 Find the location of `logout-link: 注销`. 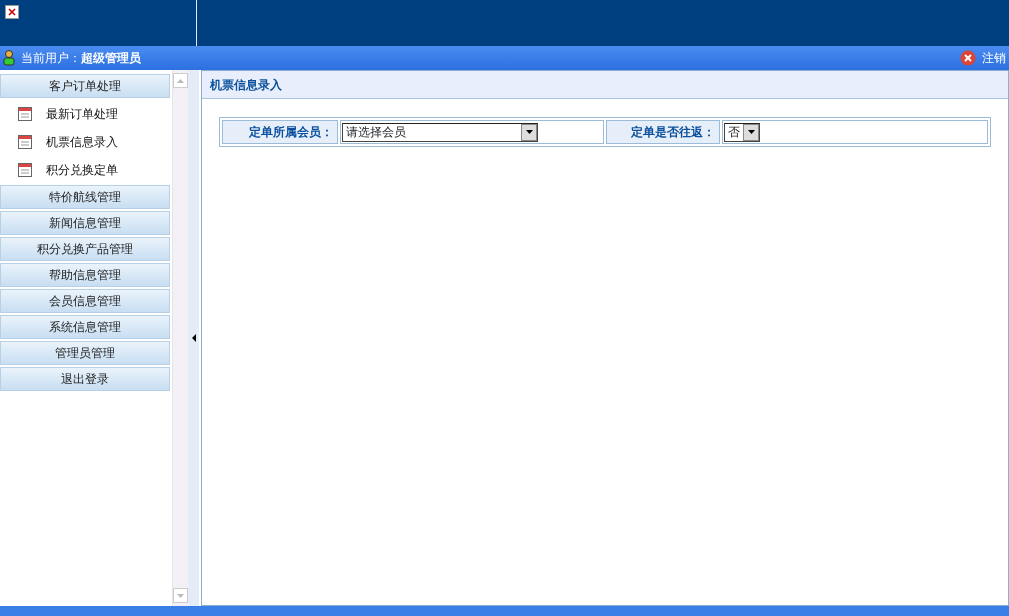

logout-link: 注销 is located at coordinates (983, 58).